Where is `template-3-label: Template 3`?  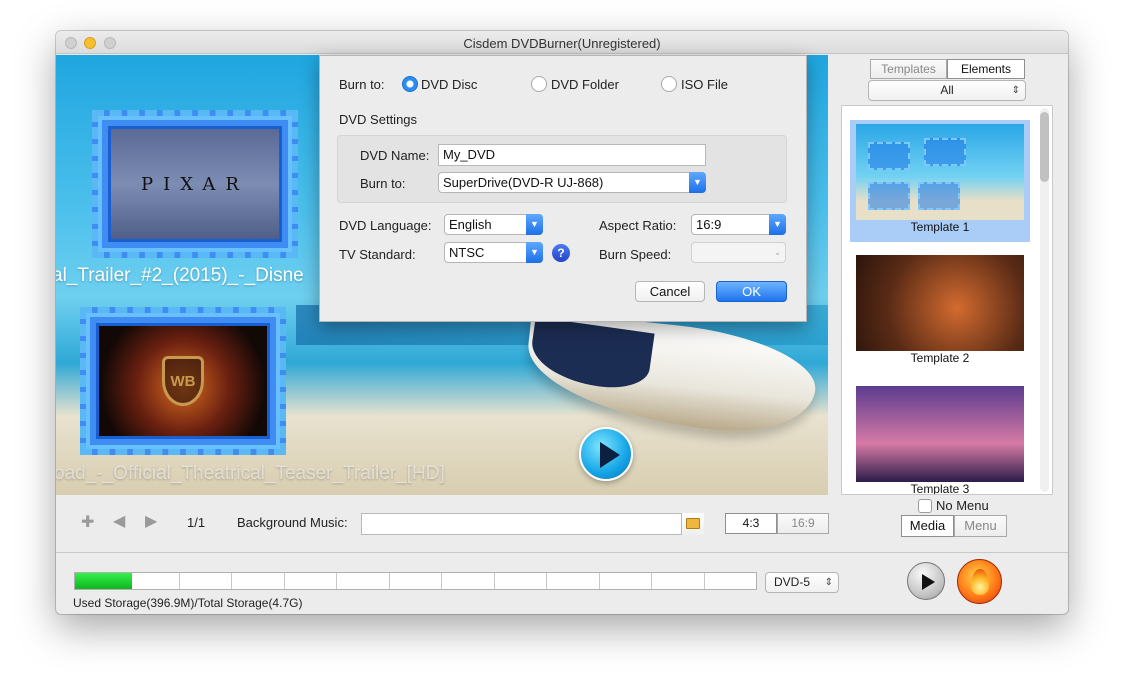
template-3-label: Template 3 is located at coordinates (940, 488).